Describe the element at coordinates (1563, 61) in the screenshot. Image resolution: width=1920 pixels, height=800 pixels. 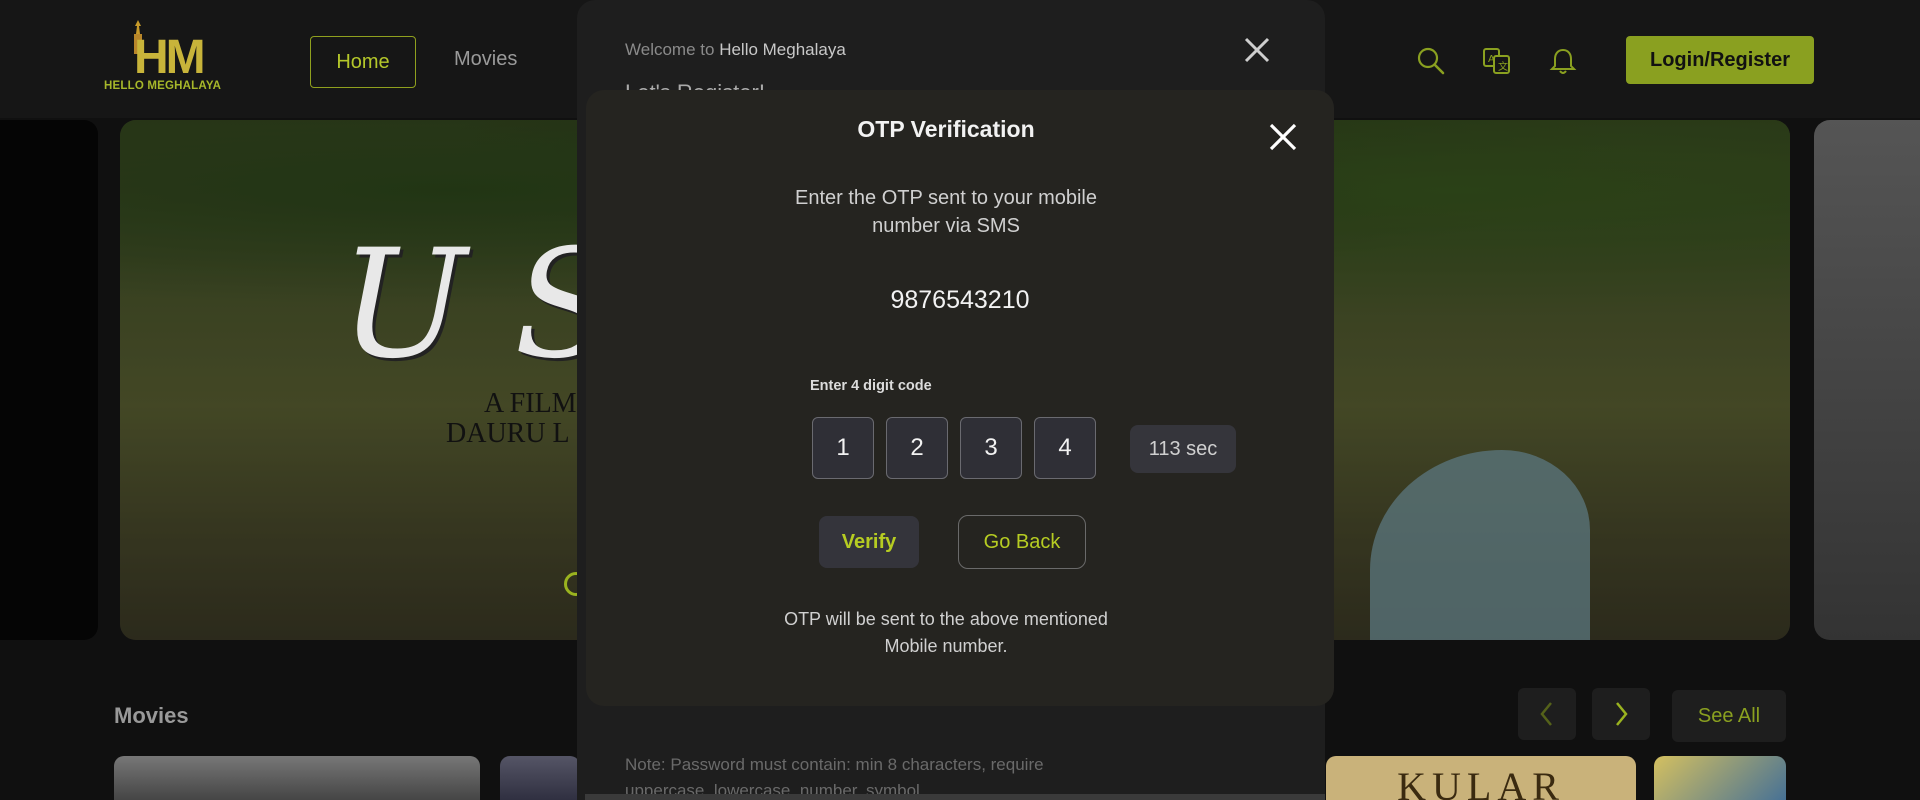
I see `bell-icon` at that location.